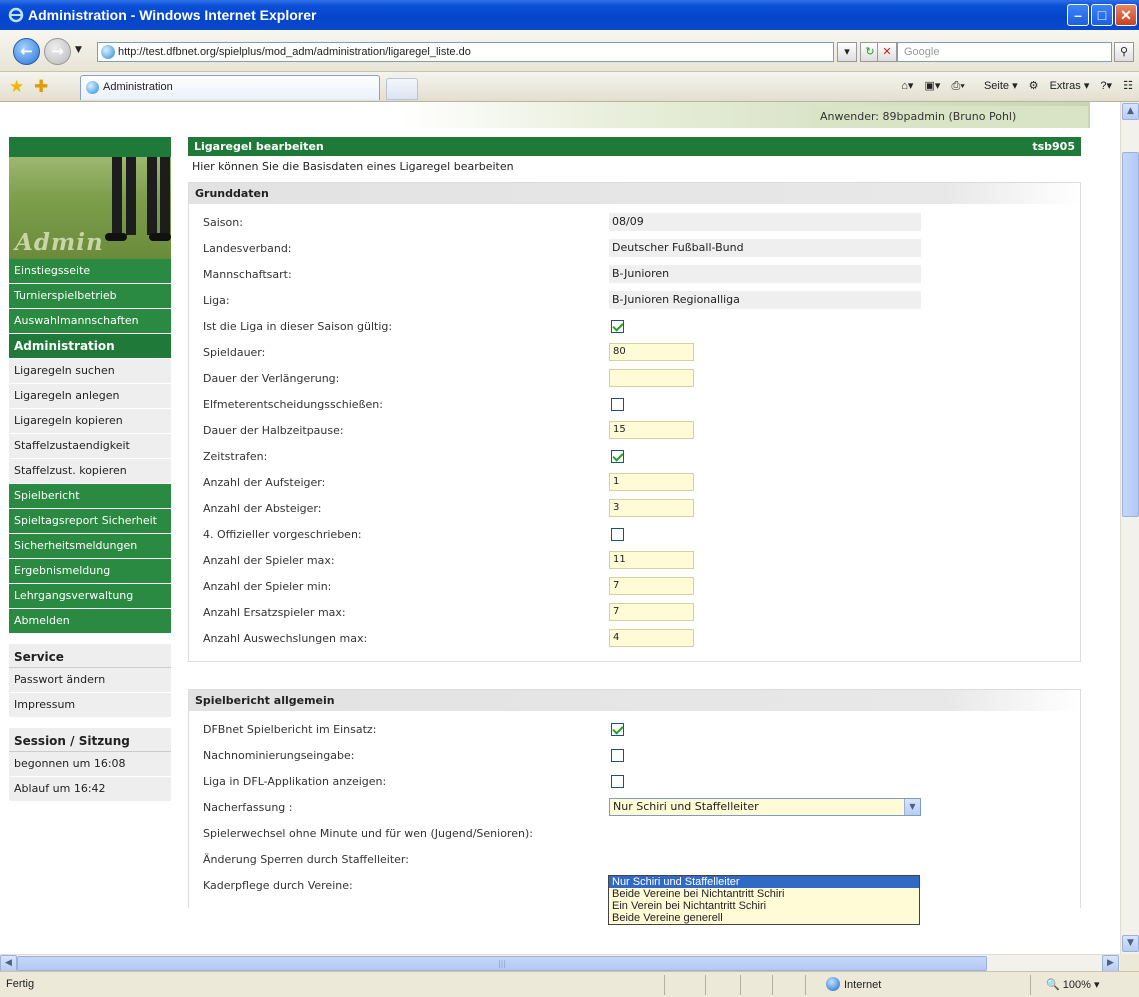 This screenshot has width=1139, height=997. What do you see at coordinates (617, 781) in the screenshot?
I see `dfl-checkbox` at bounding box center [617, 781].